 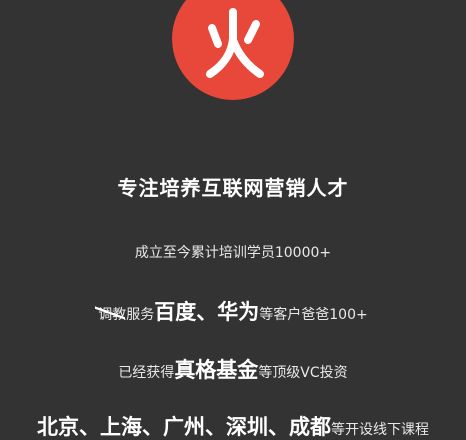 What do you see at coordinates (233, 188) in the screenshot?
I see `headline: 专注培养互联网营销人才` at bounding box center [233, 188].